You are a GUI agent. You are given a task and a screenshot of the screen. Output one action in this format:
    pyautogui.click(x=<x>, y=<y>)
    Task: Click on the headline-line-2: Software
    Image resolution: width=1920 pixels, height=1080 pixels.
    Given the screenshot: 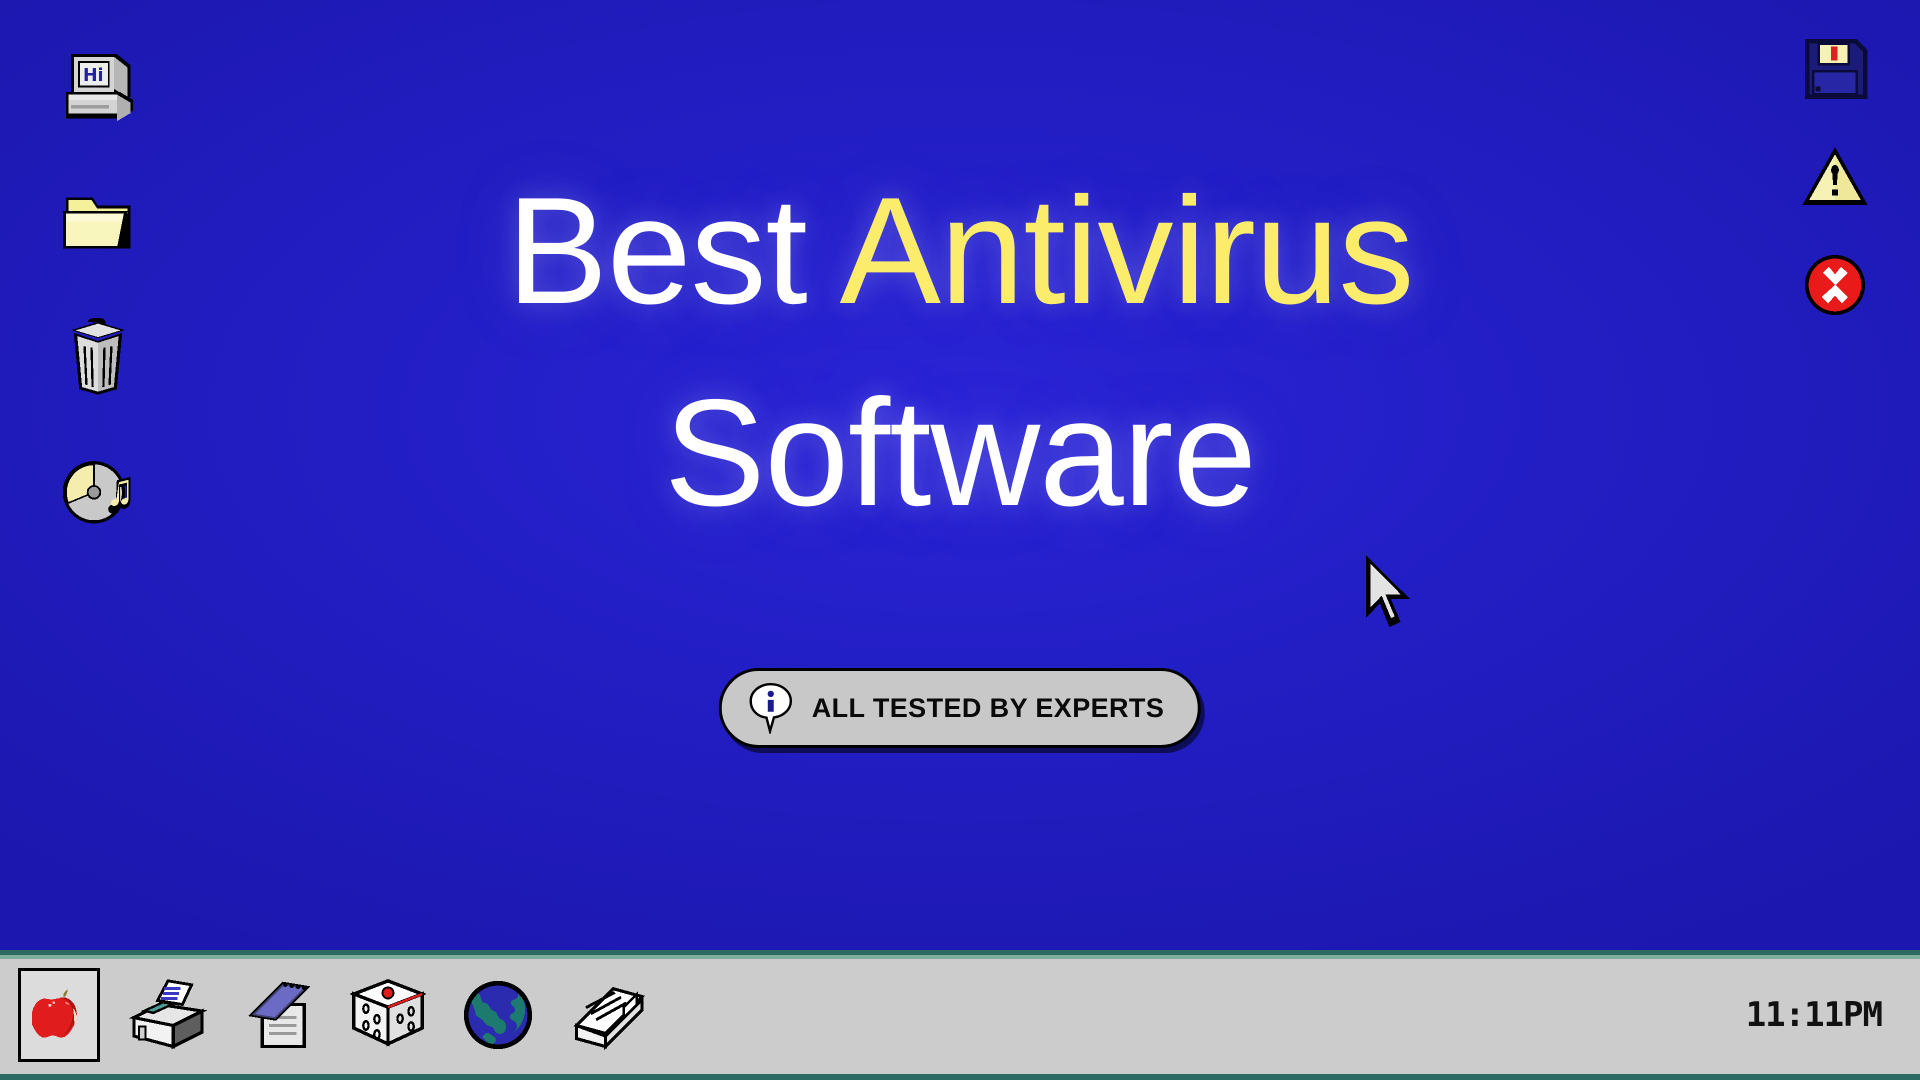 What is the action you would take?
    pyautogui.click(x=960, y=453)
    